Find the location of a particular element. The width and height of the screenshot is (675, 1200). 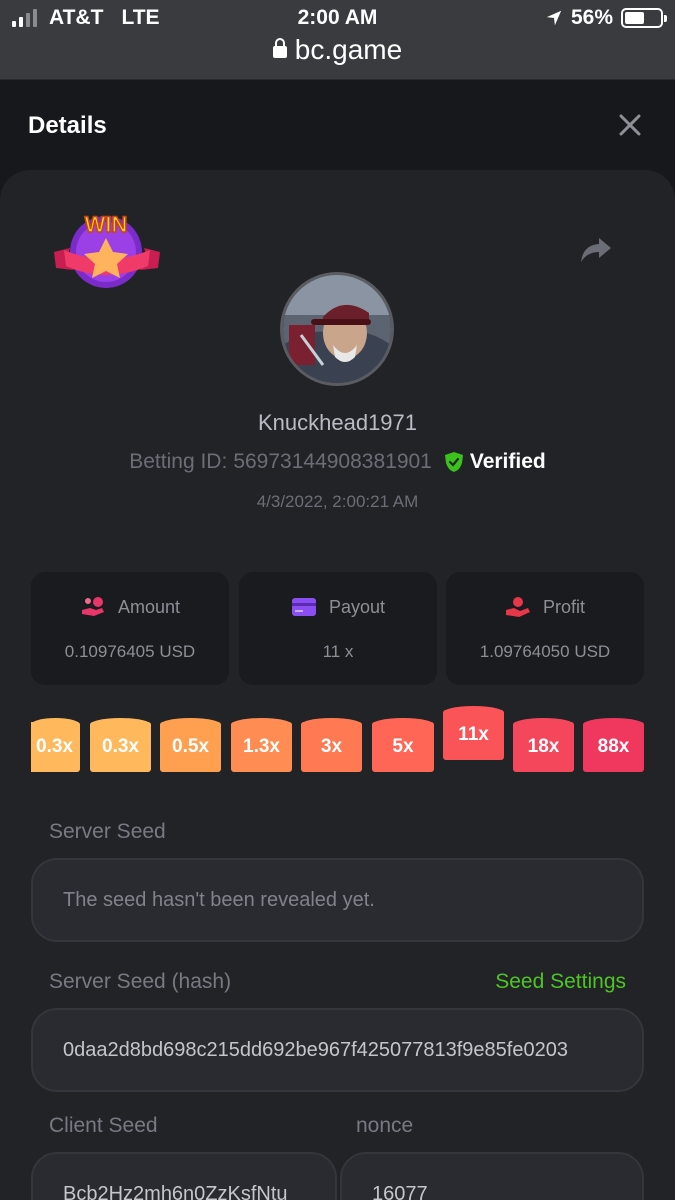

url-bar: bc.game is located at coordinates (337, 50).